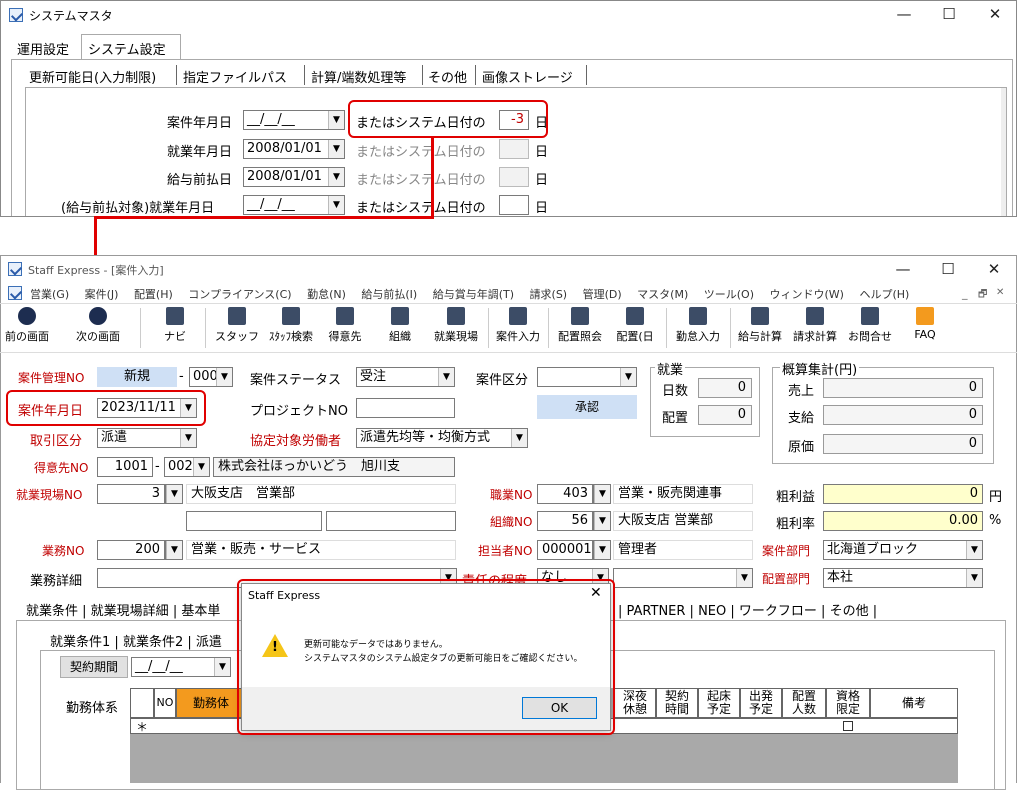 This screenshot has height=790, width=1017. I want to click on advance-work-date-select: __/__/__ ▼, so click(294, 205).